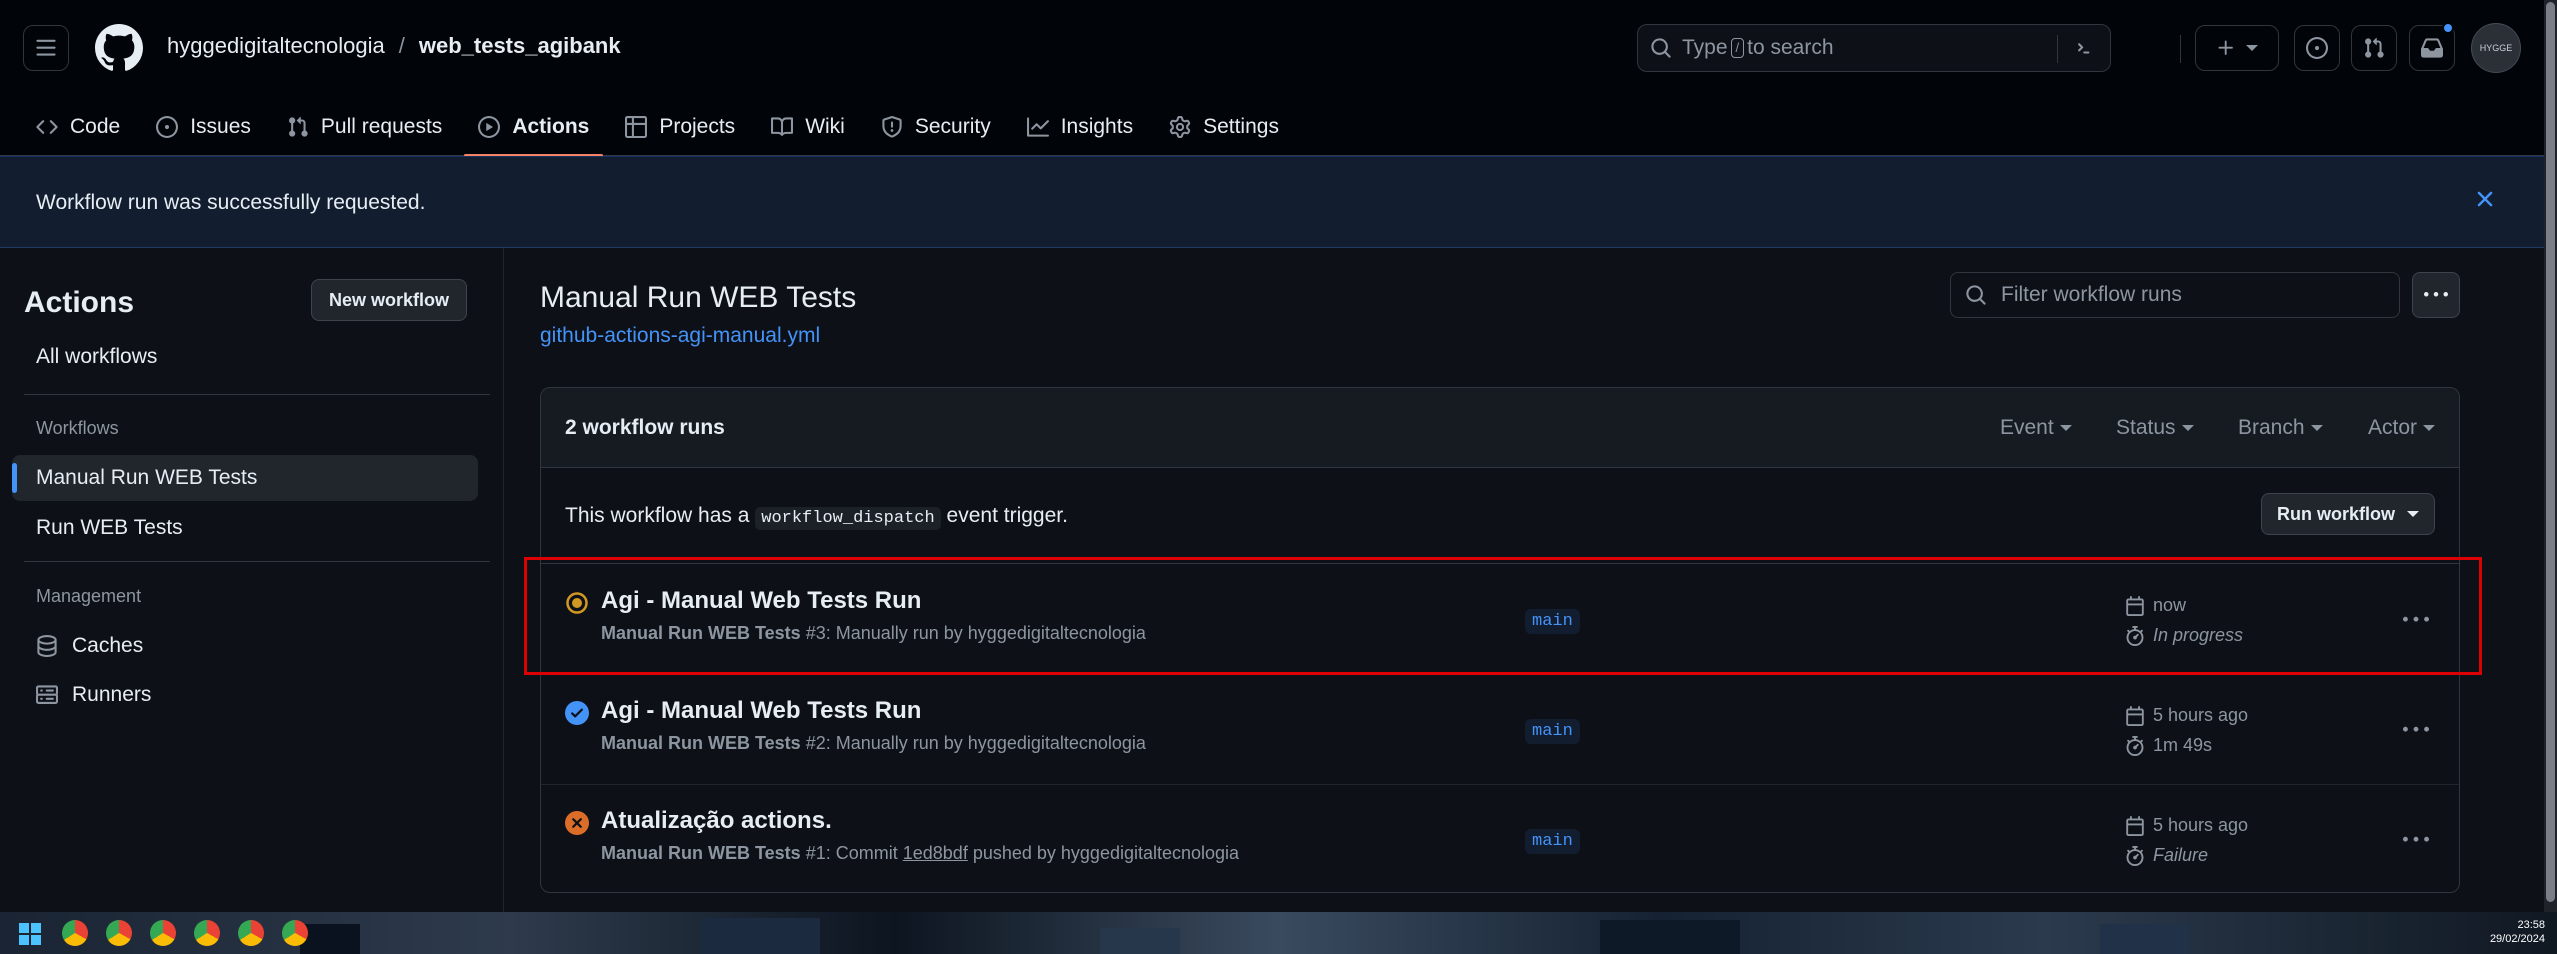 This screenshot has height=954, width=2557. What do you see at coordinates (2036, 428) in the screenshot?
I see `event-filter-dropdown: Event` at bounding box center [2036, 428].